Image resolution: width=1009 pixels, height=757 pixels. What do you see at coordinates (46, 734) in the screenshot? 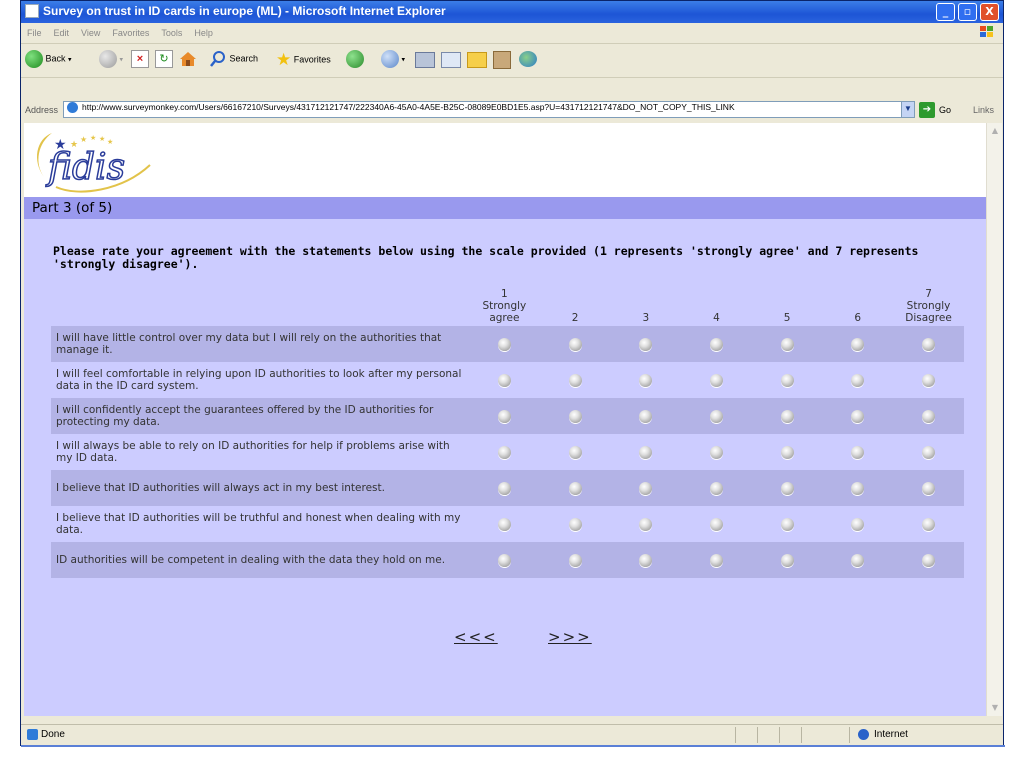
I see `status-text-area: Done` at bounding box center [46, 734].